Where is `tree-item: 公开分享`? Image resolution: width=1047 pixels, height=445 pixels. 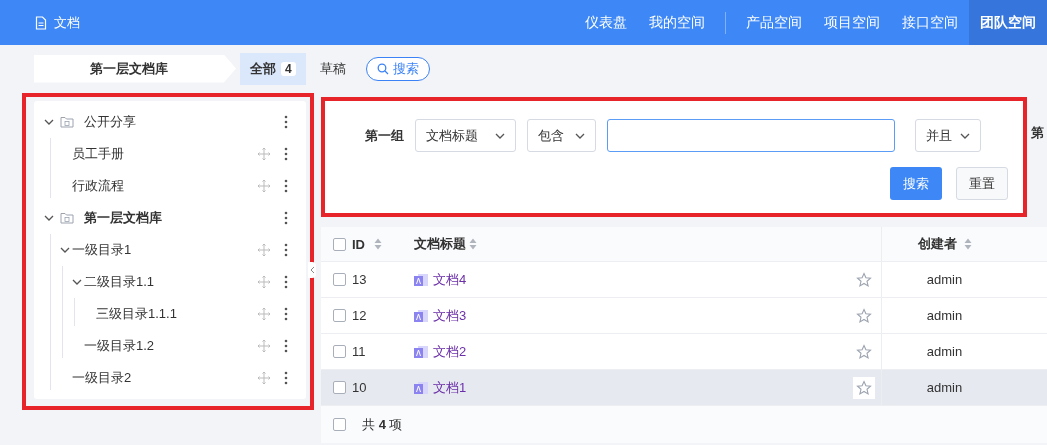 tree-item: 公开分享 is located at coordinates (110, 122).